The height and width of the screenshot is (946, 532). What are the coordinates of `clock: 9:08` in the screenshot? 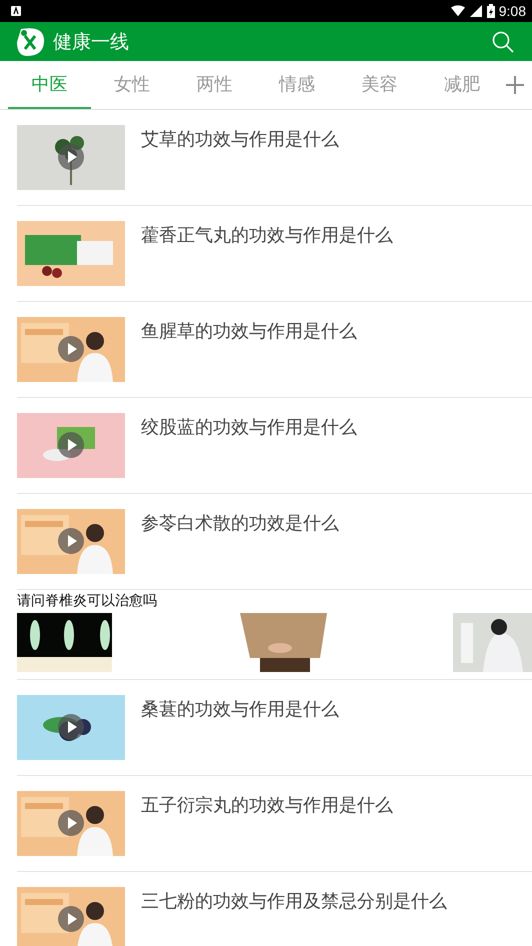 It's located at (512, 11).